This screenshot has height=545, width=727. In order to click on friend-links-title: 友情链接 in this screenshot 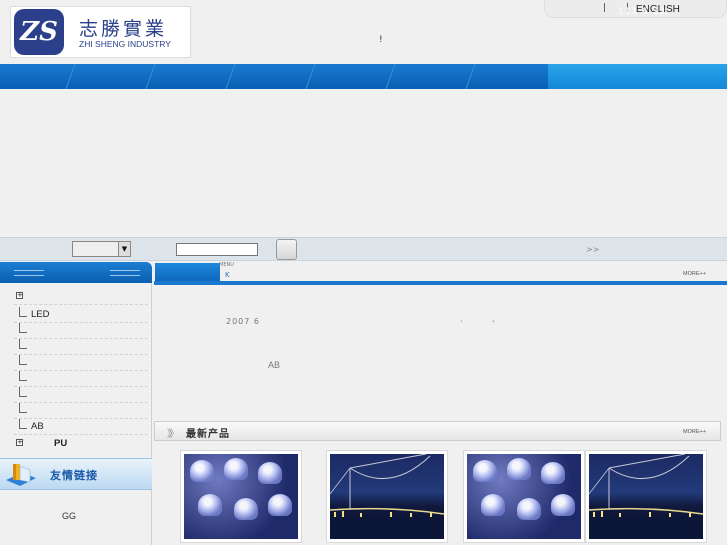, I will do `click(74, 475)`.